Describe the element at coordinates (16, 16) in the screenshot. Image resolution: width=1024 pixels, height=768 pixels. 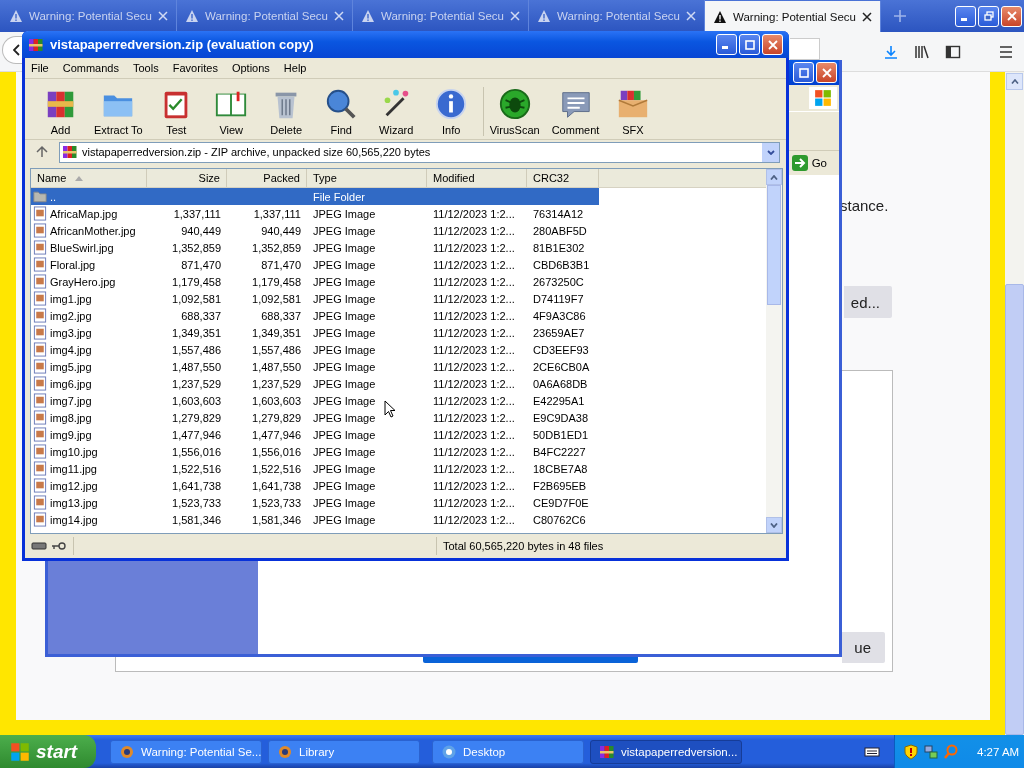
I see `warning-icon` at that location.